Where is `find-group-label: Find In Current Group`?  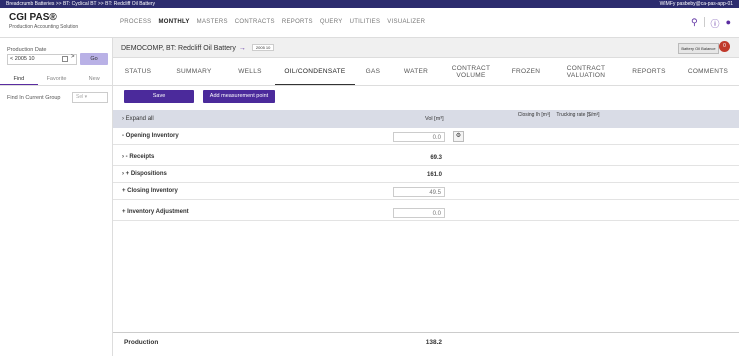
find-group-label: Find In Current Group is located at coordinates (34, 98).